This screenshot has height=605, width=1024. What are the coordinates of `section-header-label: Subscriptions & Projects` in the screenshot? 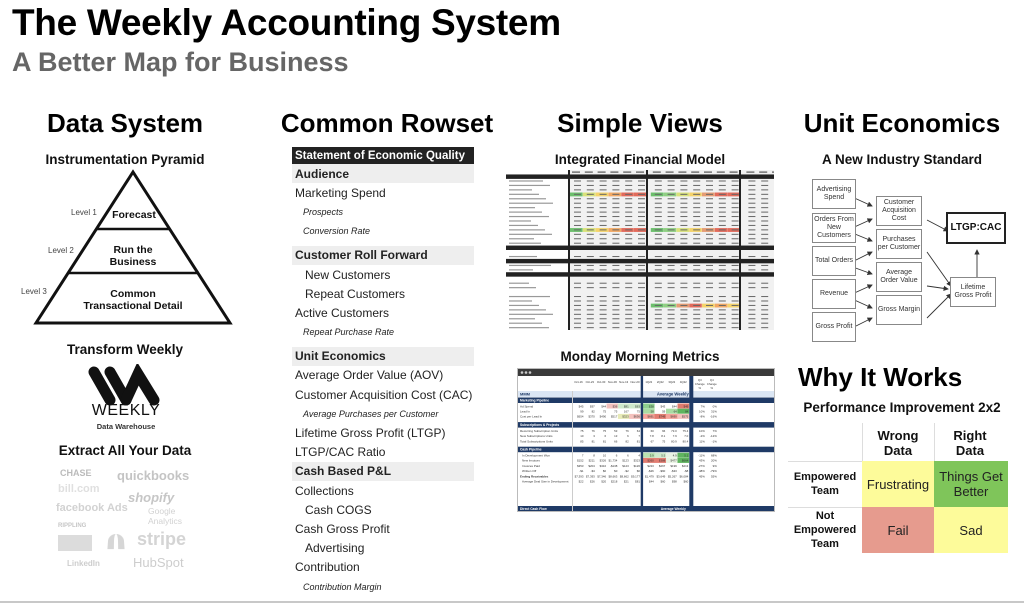 It's located at (539, 425).